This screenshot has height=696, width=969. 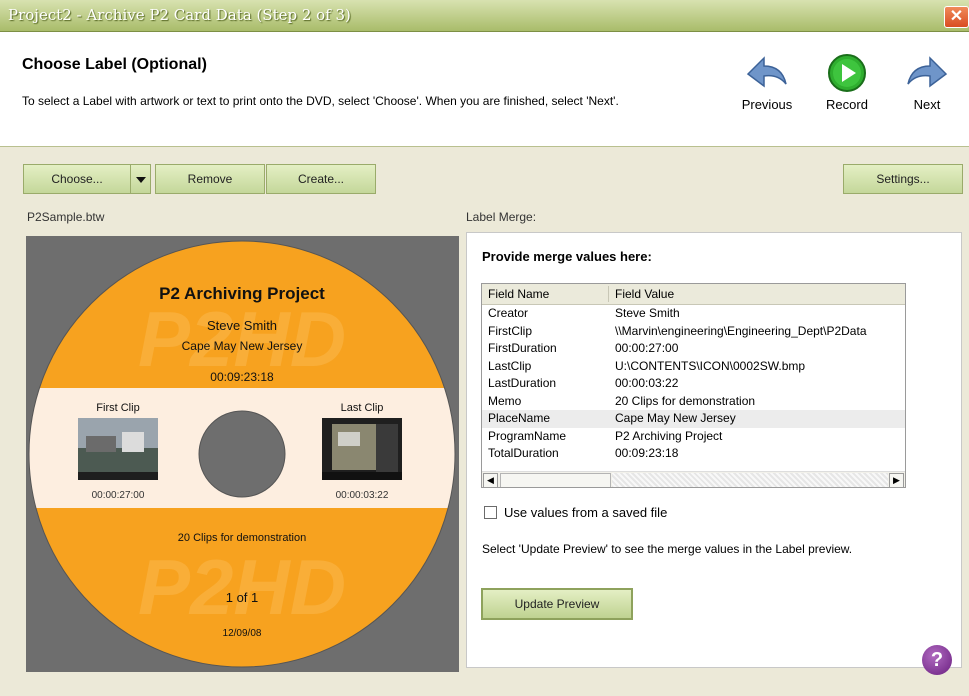 What do you see at coordinates (766, 72) in the screenshot?
I see `back-arrow-icon` at bounding box center [766, 72].